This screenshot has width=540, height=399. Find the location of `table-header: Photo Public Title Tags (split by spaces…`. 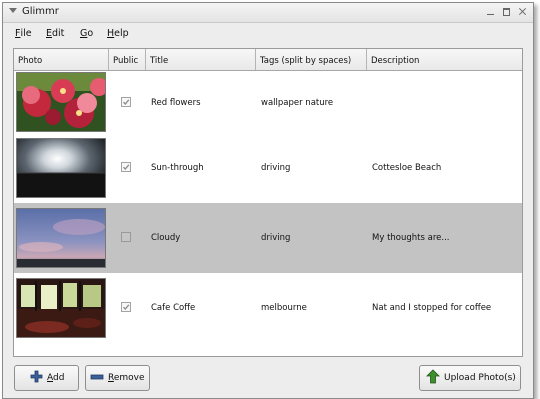

table-header: Photo Public Title Tags (split by spaces… is located at coordinates (268, 60).